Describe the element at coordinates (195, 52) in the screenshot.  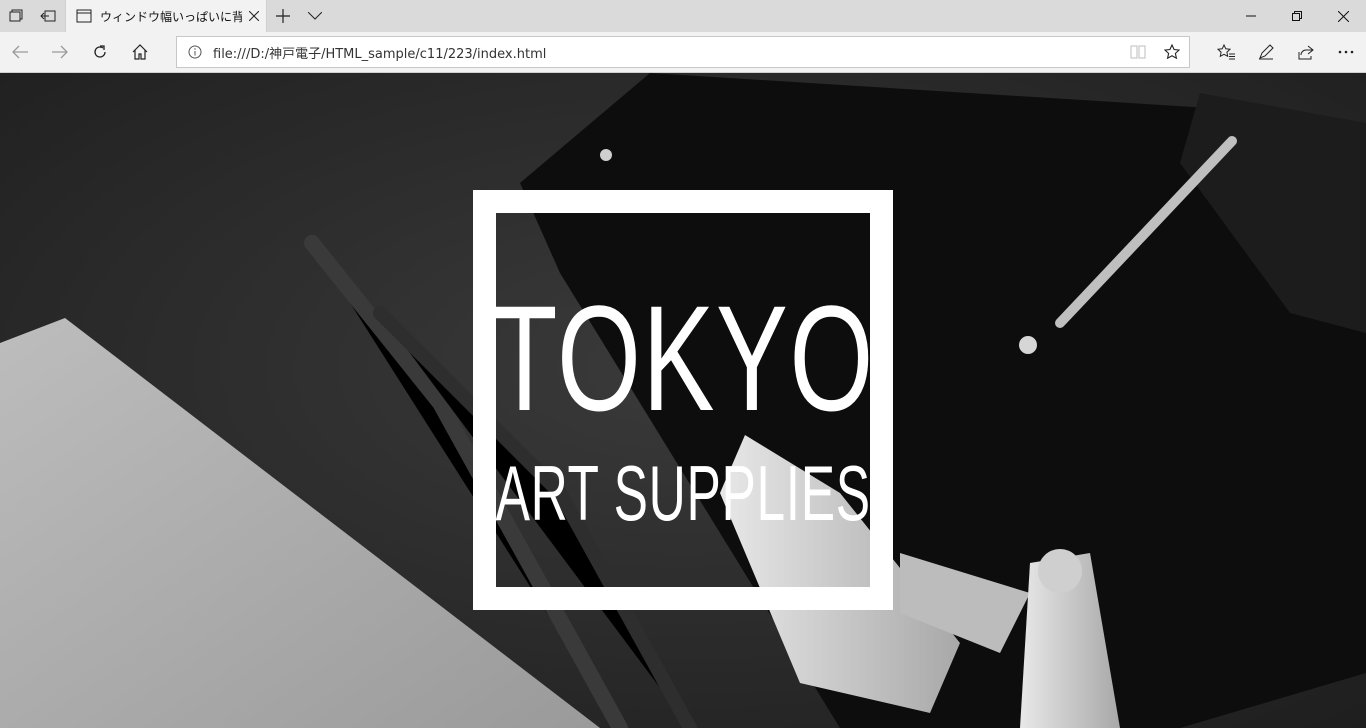
I see `info-icon` at that location.